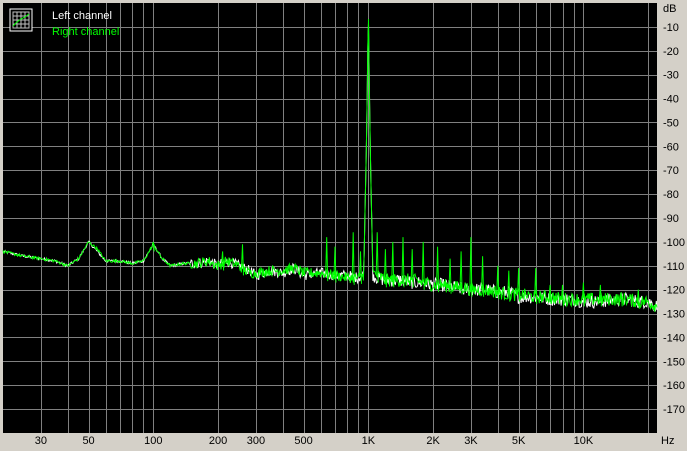  What do you see at coordinates (671, 52) in the screenshot?
I see `y-tick-label: -20` at bounding box center [671, 52].